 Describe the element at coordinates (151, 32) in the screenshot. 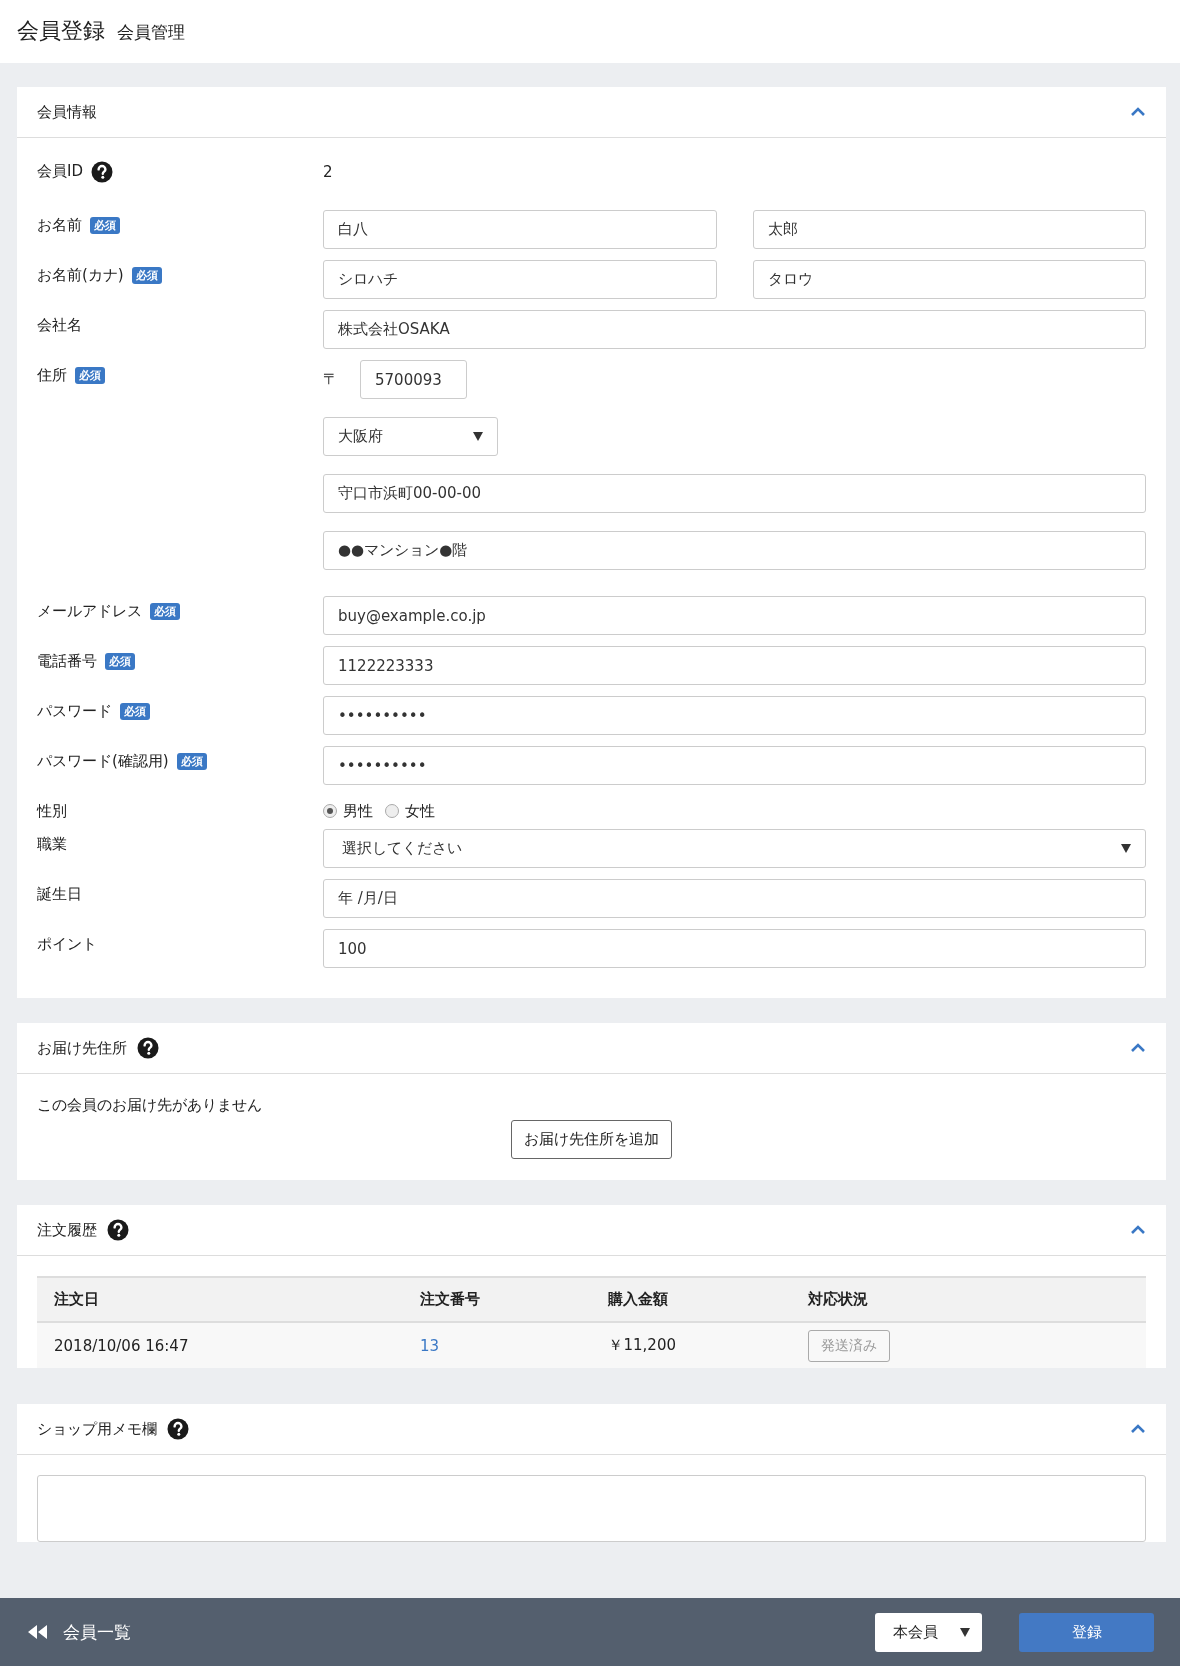

I see `page-subtitle: 会員管理` at that location.